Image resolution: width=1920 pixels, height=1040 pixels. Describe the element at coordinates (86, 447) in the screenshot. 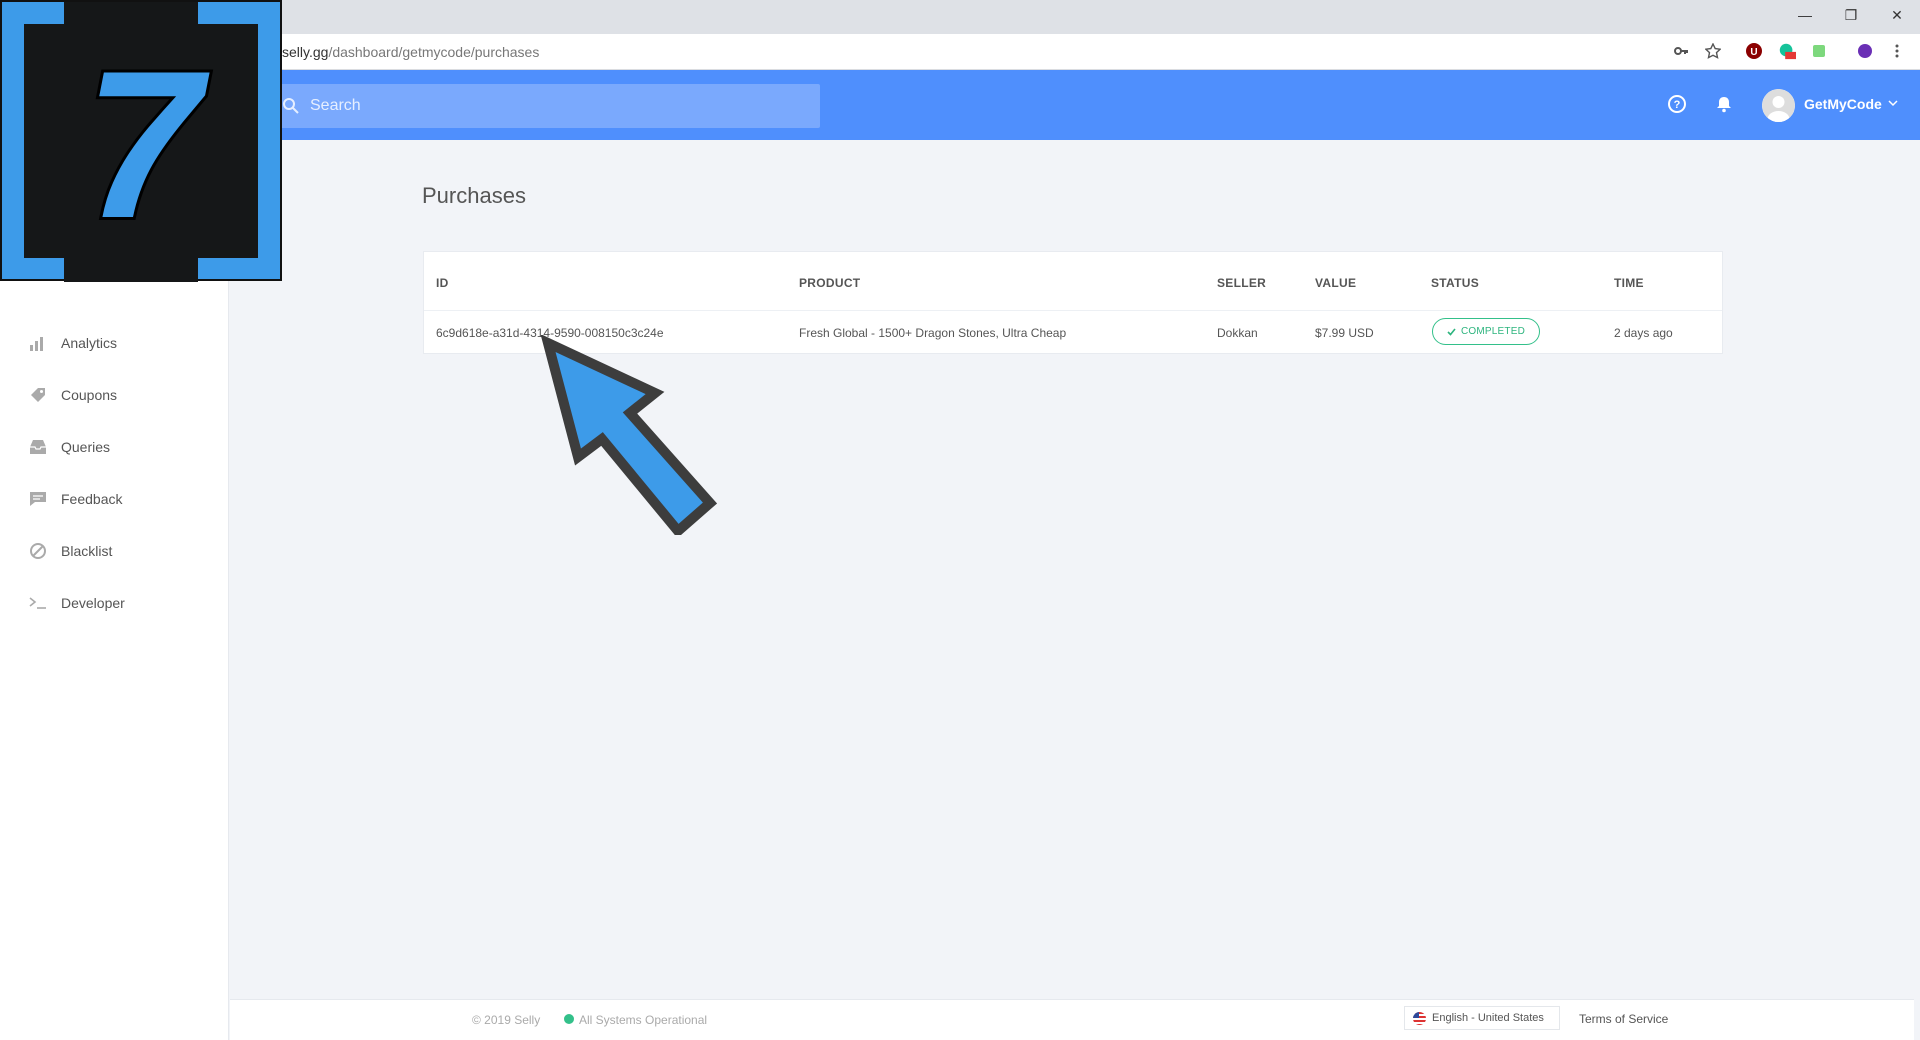

I see `sidebar-item-label: Queries` at that location.